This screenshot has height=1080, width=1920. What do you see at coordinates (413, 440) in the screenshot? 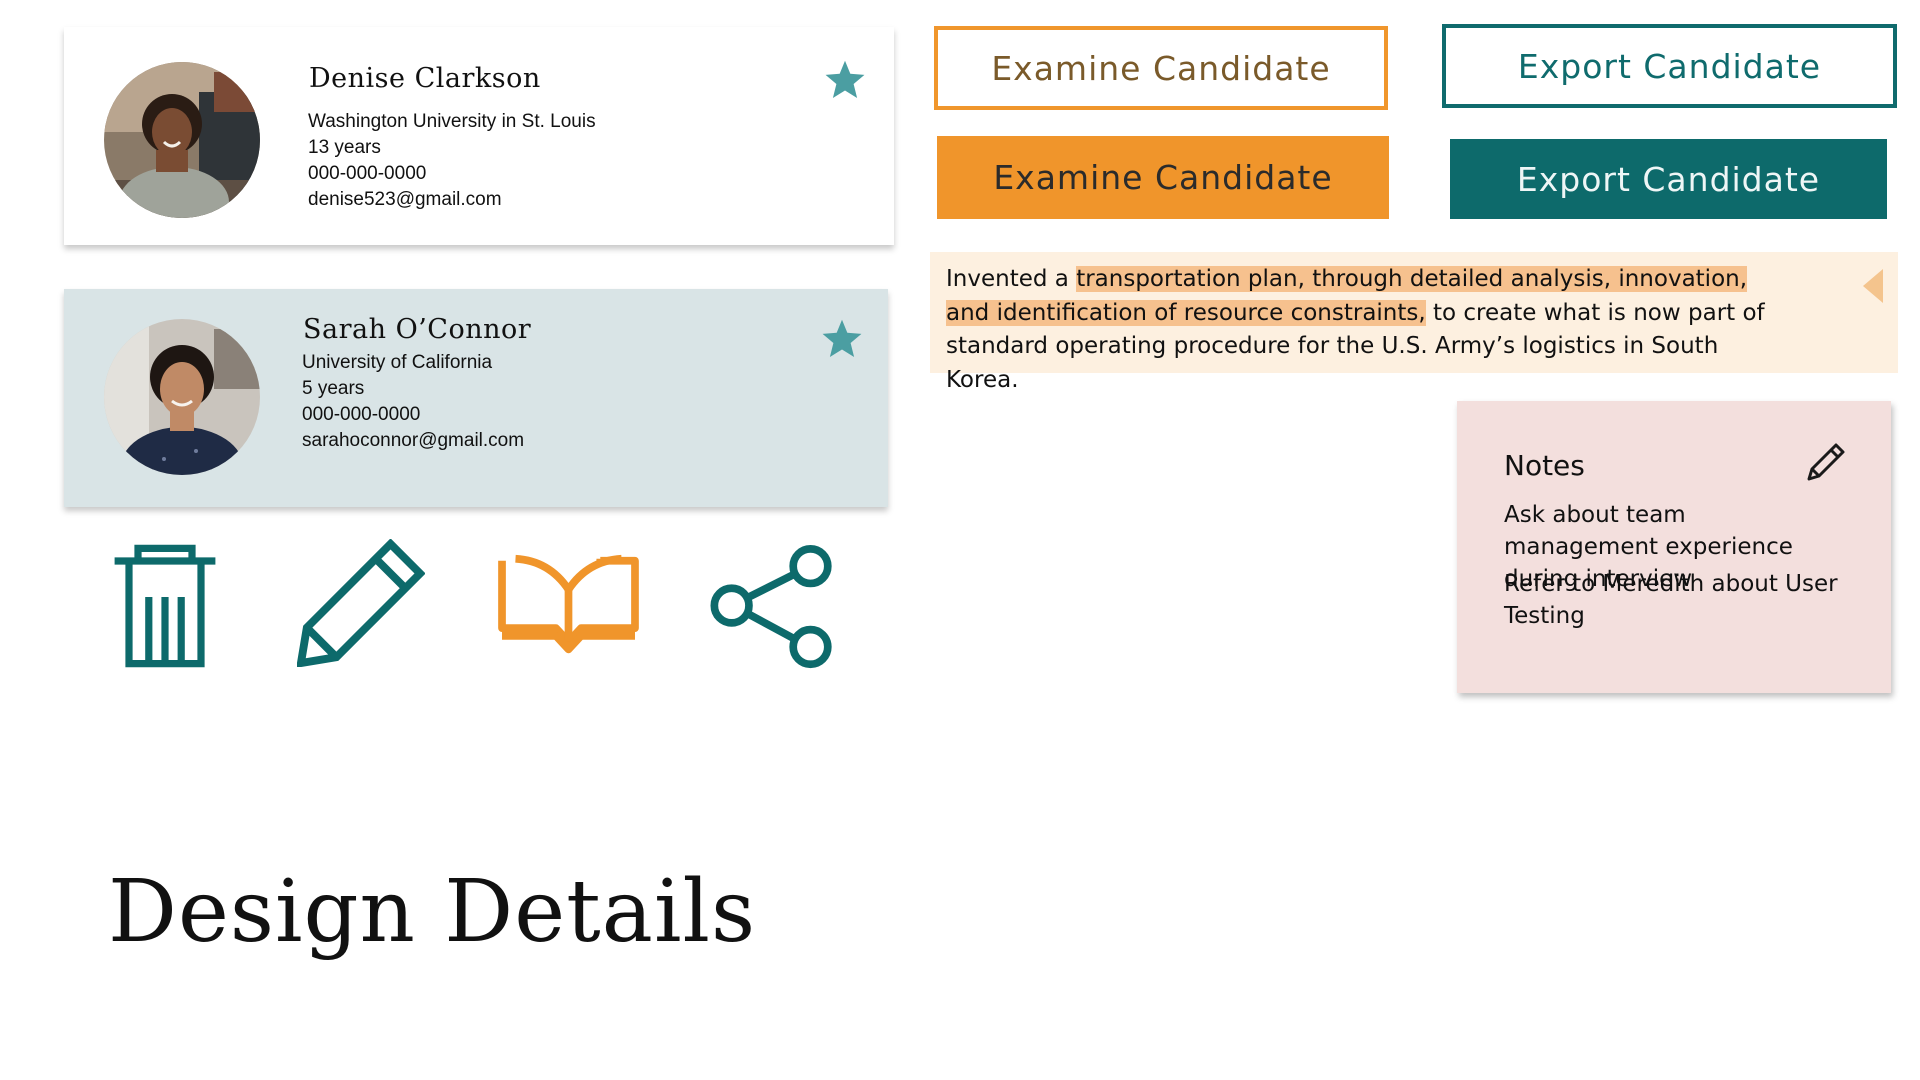
I see `candidate-email: sarahoconnor@gmail.com` at bounding box center [413, 440].